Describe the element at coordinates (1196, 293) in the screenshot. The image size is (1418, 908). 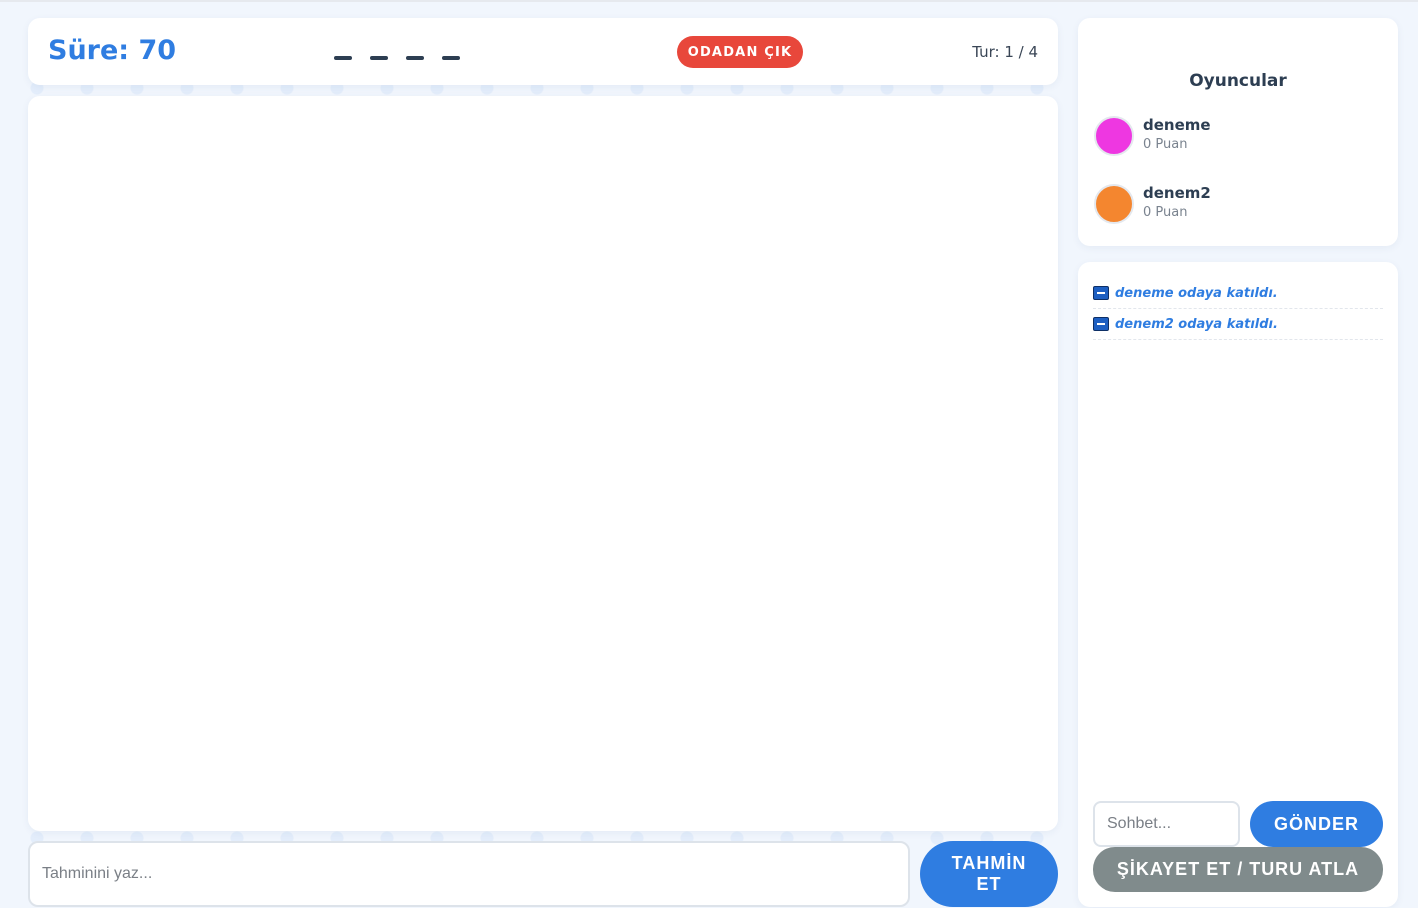
I see `chat-message-text: deneme odaya katıldı.` at that location.